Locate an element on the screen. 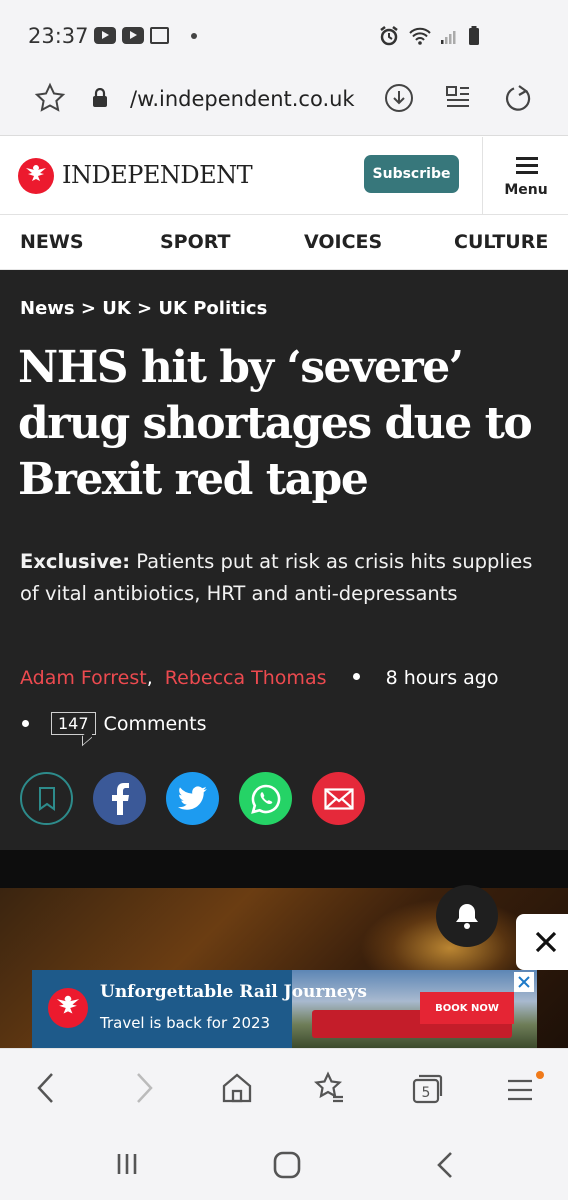 The height and width of the screenshot is (1200, 568). system-status-icons is located at coordinates (429, 36).